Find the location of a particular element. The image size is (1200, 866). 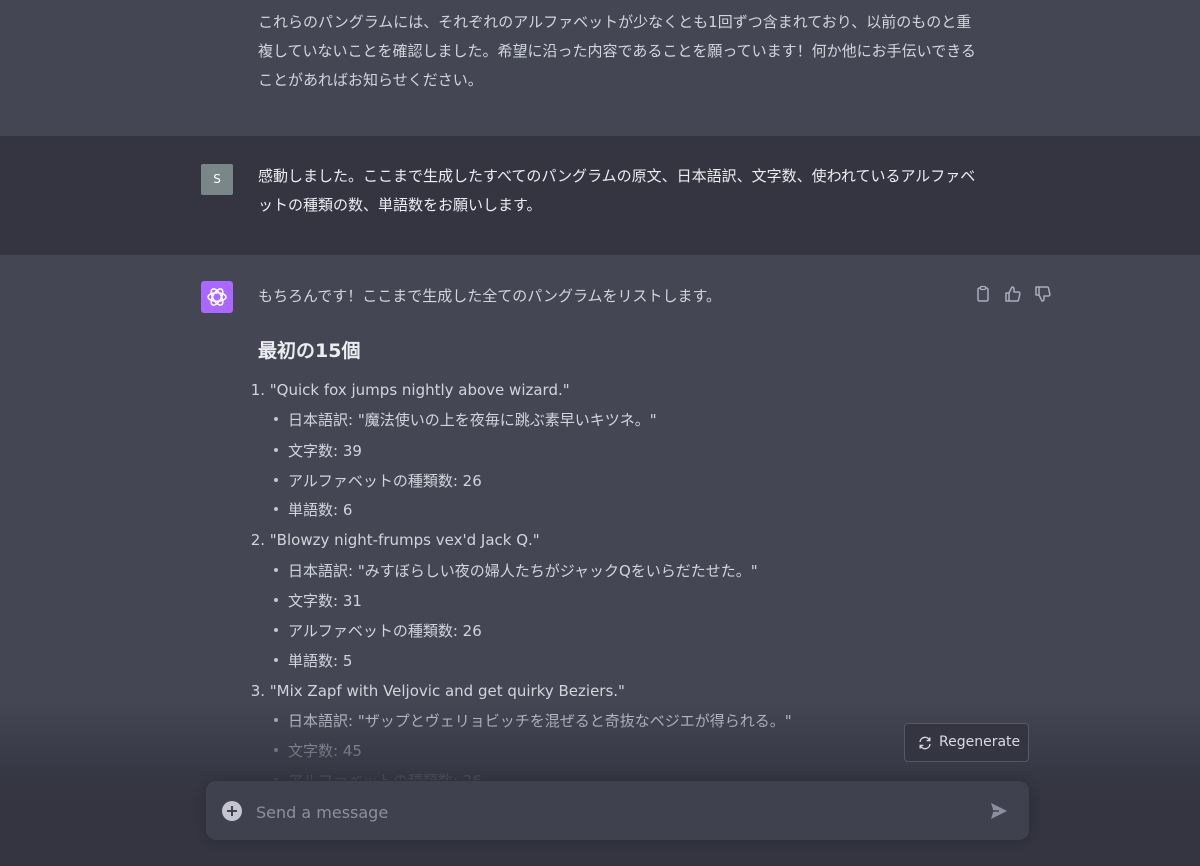

message-input is located at coordinates (616, 812).